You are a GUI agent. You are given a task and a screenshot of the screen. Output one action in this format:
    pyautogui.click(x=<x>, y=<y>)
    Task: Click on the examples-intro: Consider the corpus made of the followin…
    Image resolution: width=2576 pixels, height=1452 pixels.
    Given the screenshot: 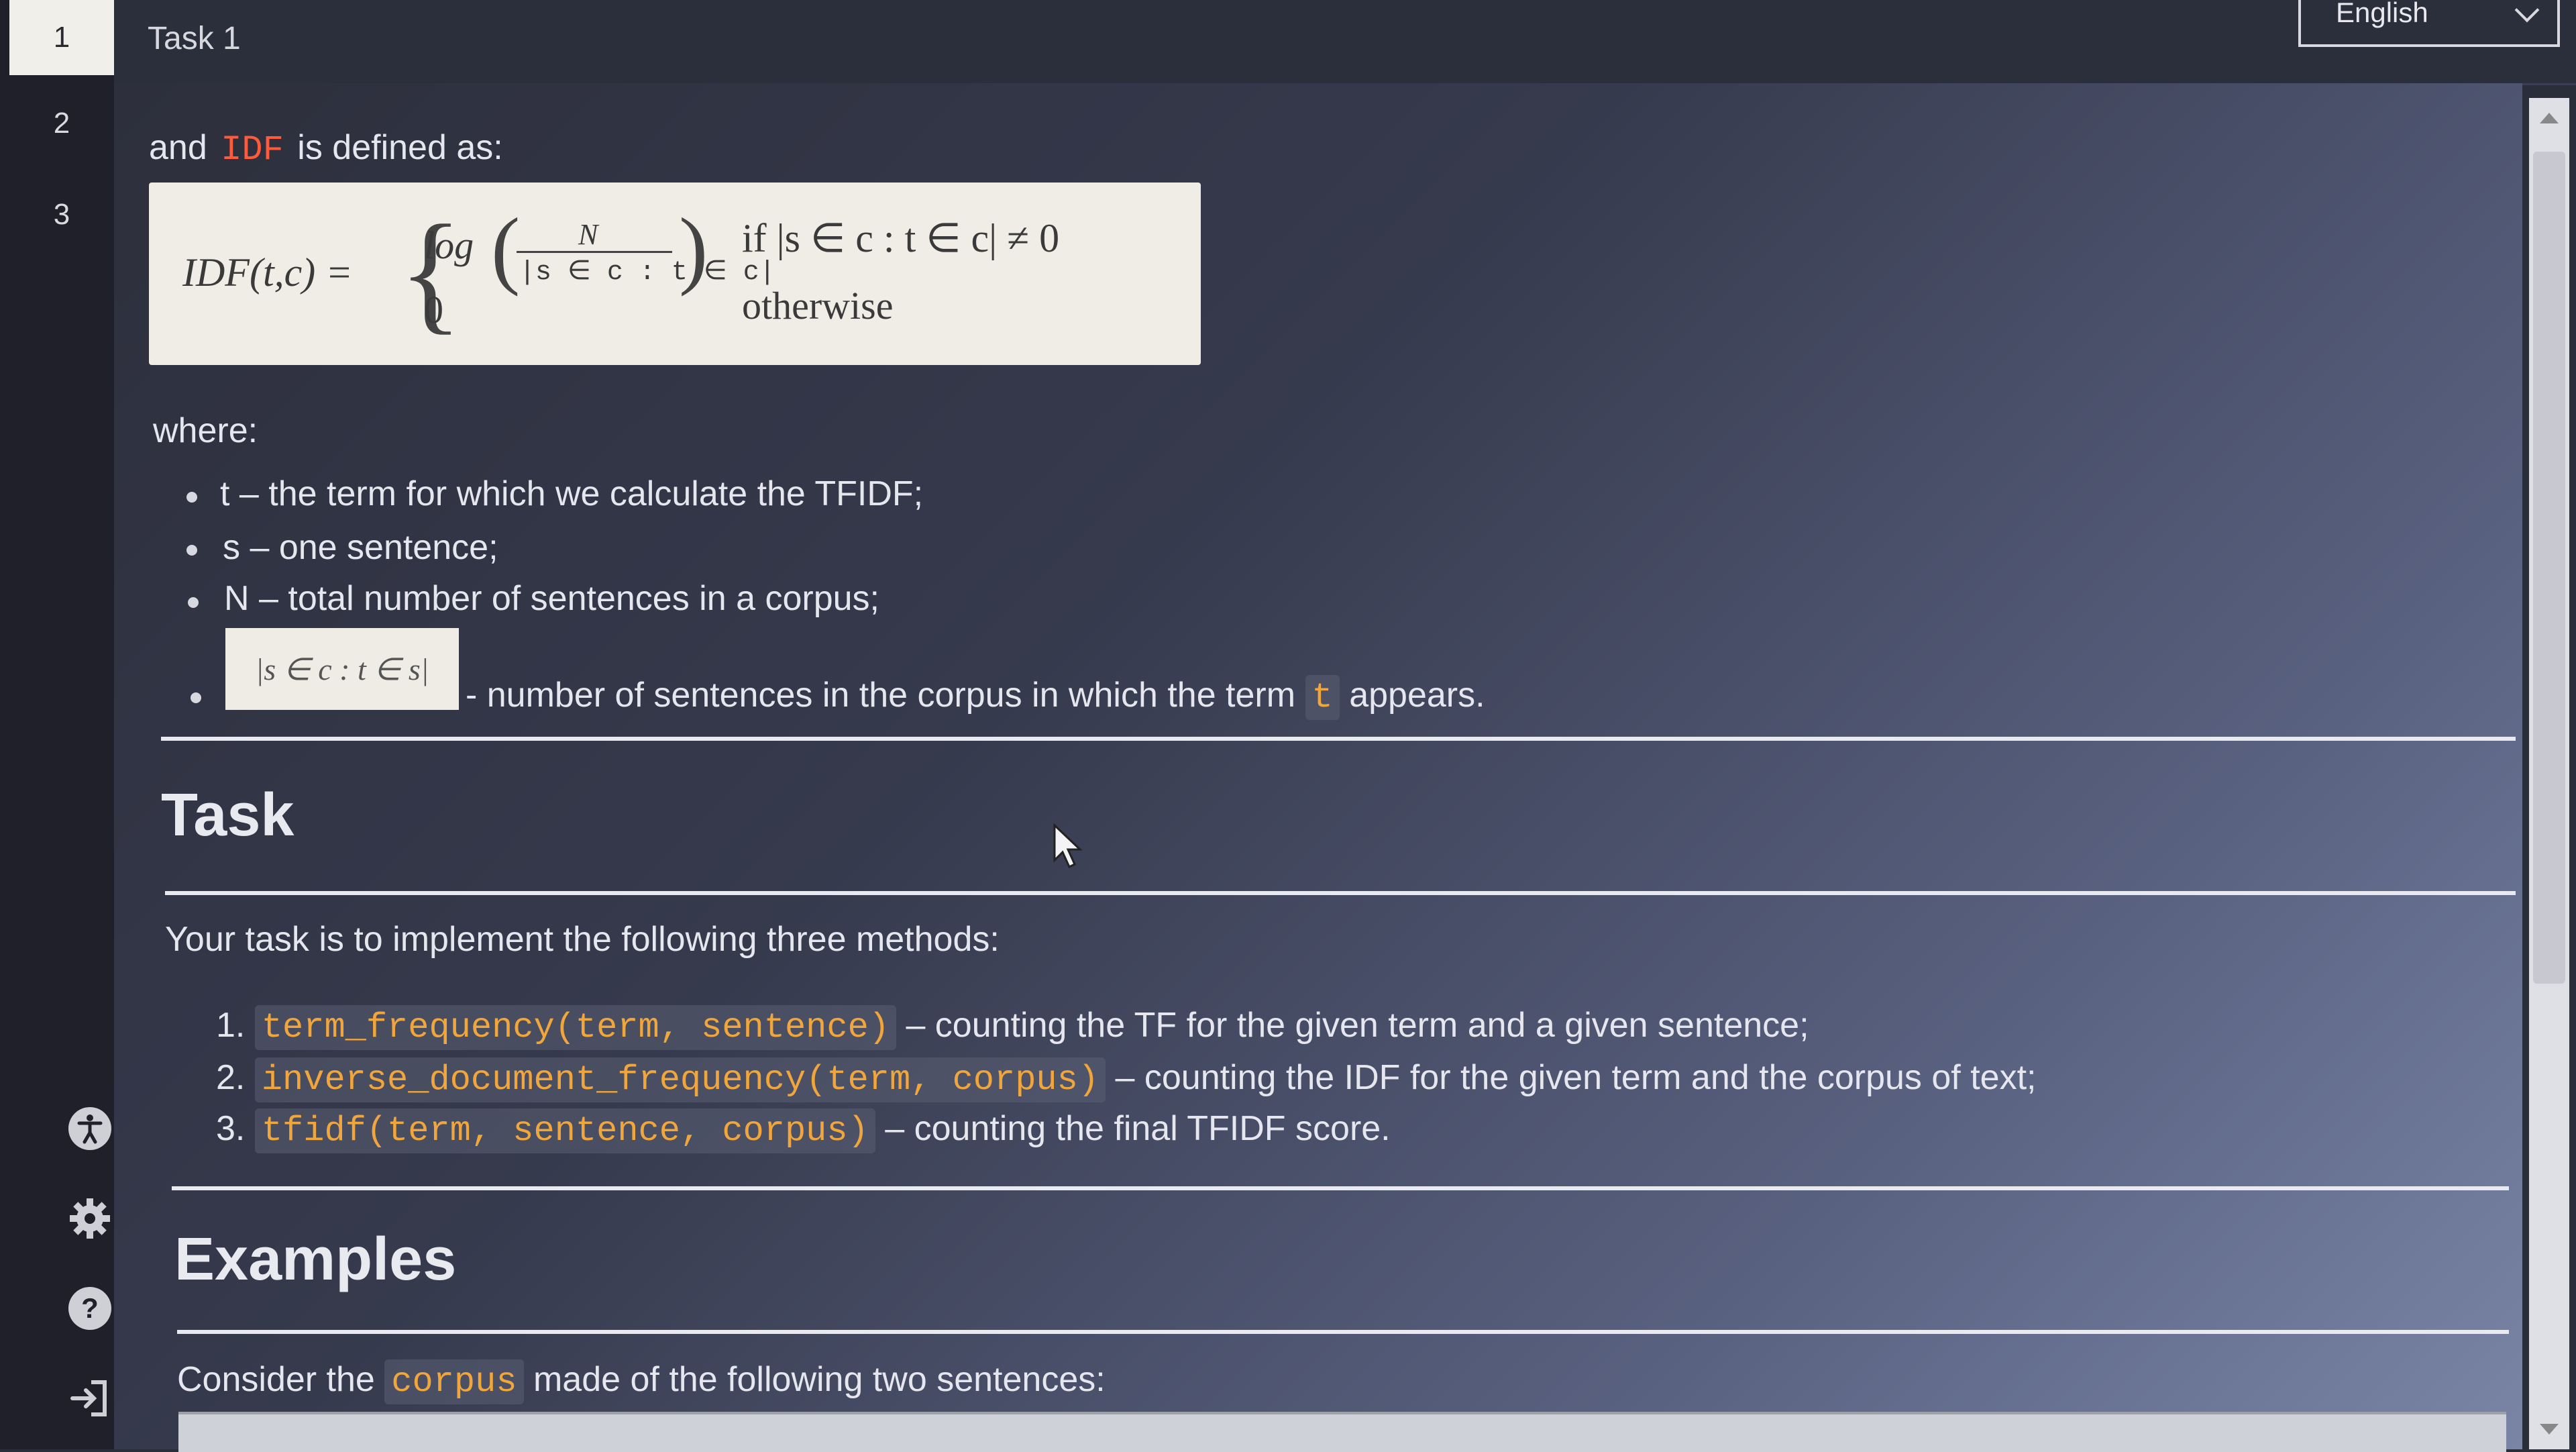 What is the action you would take?
    pyautogui.click(x=641, y=1382)
    